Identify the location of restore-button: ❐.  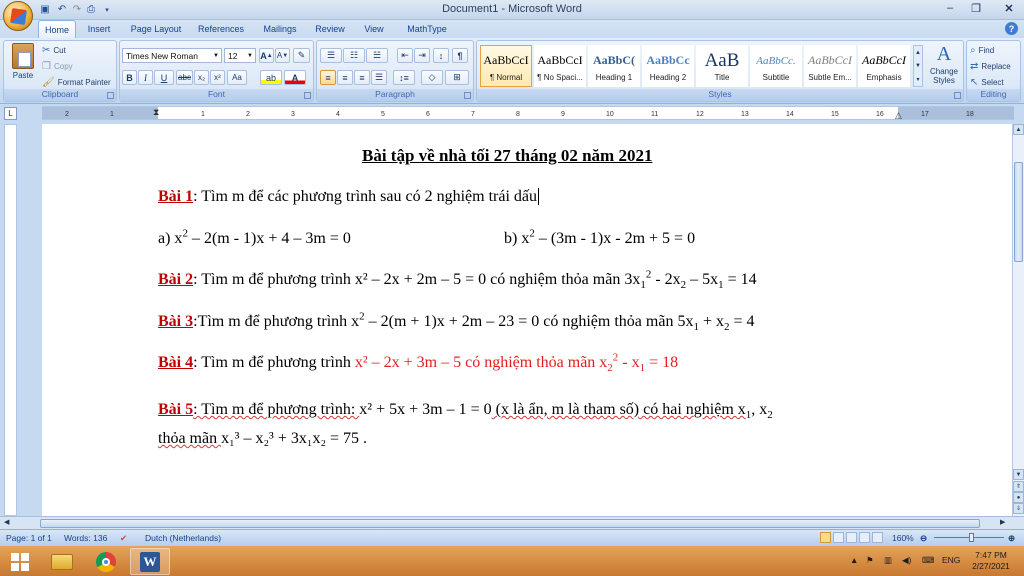
(976, 8).